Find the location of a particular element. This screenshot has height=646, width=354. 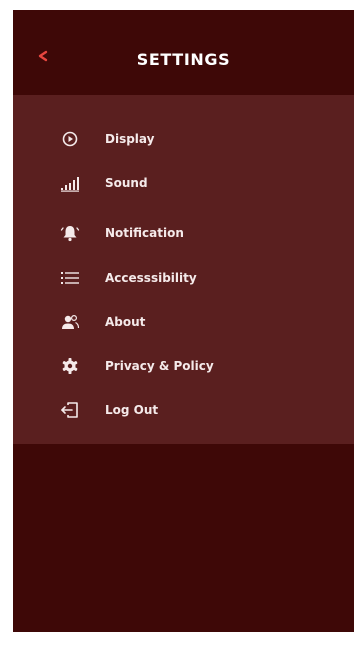

users-icon is located at coordinates (70, 322).